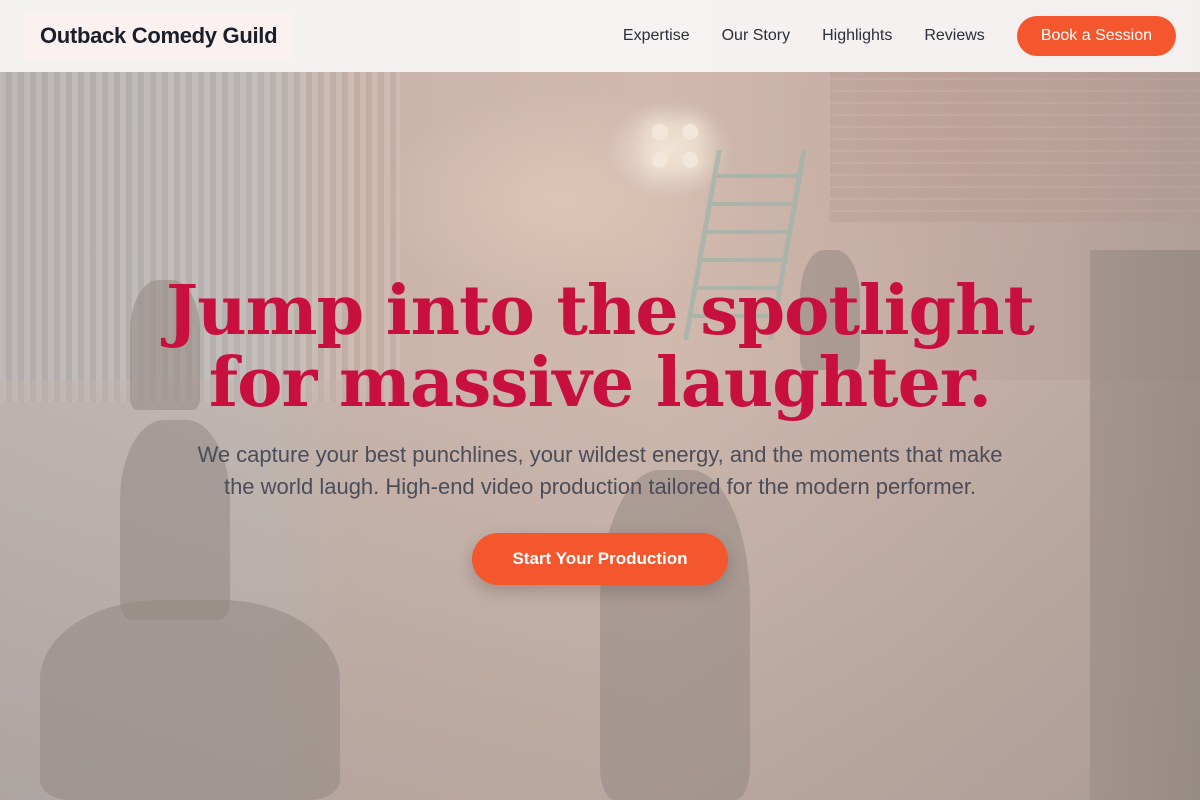 The image size is (1200, 800). I want to click on nav-link-highlights: Highlights, so click(857, 36).